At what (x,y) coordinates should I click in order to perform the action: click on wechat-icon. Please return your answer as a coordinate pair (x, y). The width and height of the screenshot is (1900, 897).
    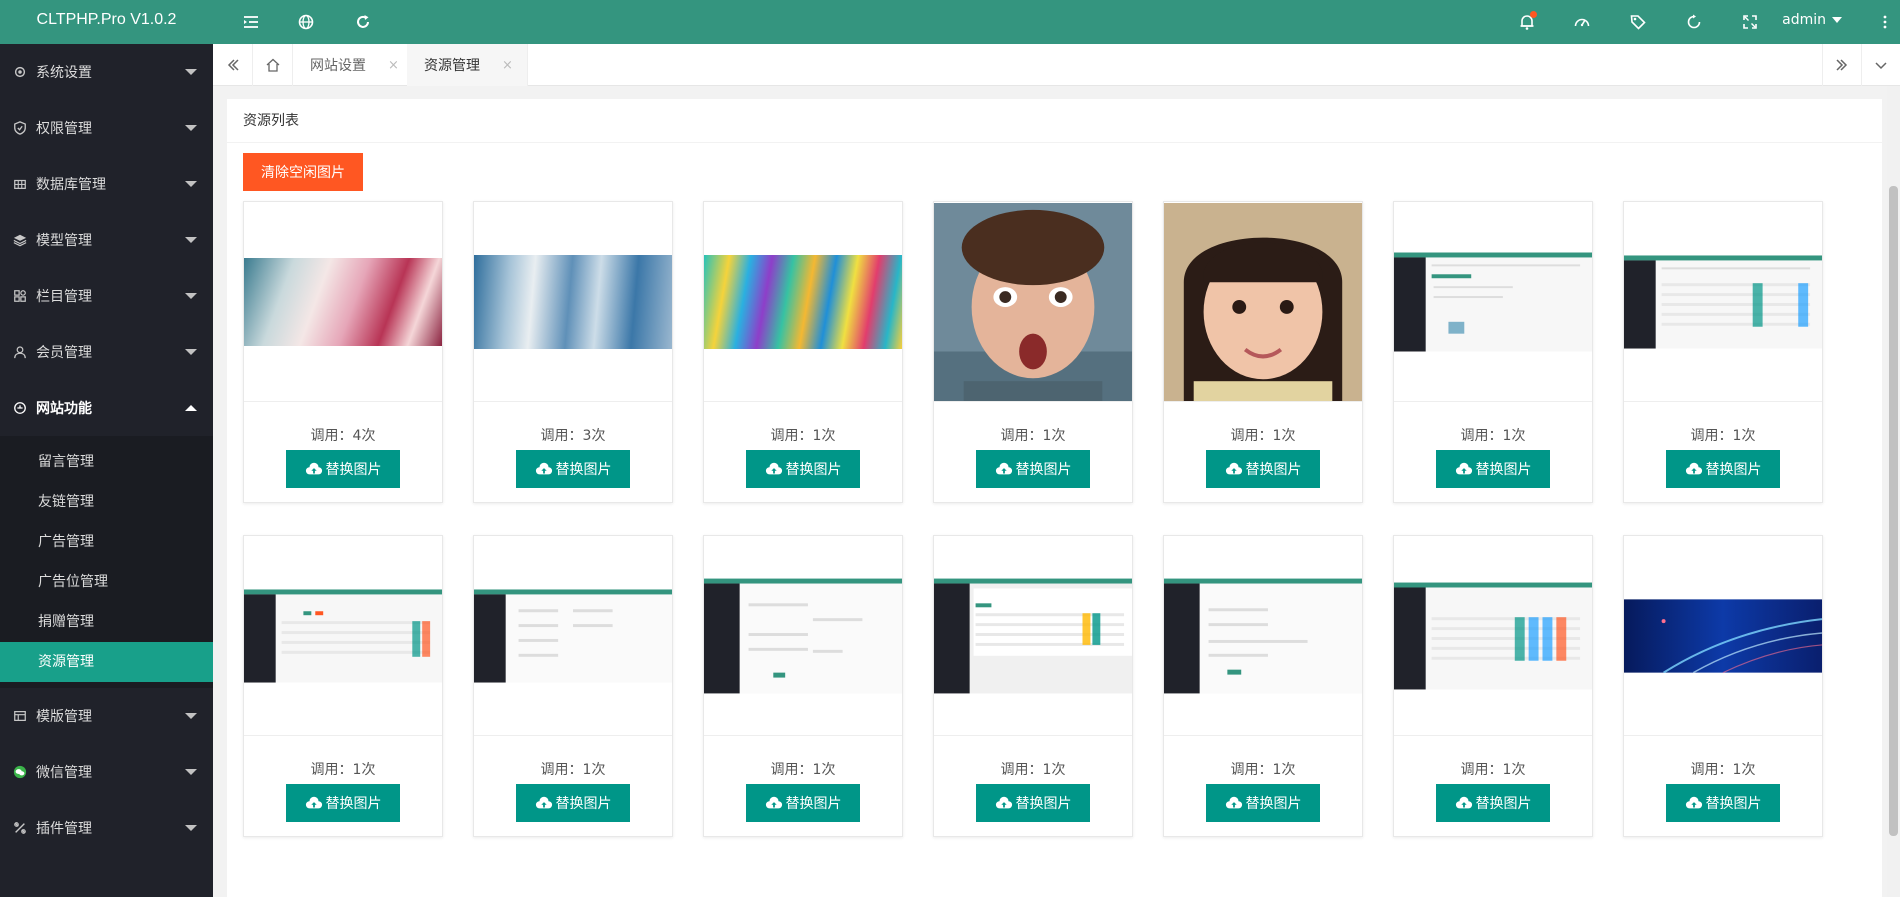
    Looking at the image, I should click on (20, 772).